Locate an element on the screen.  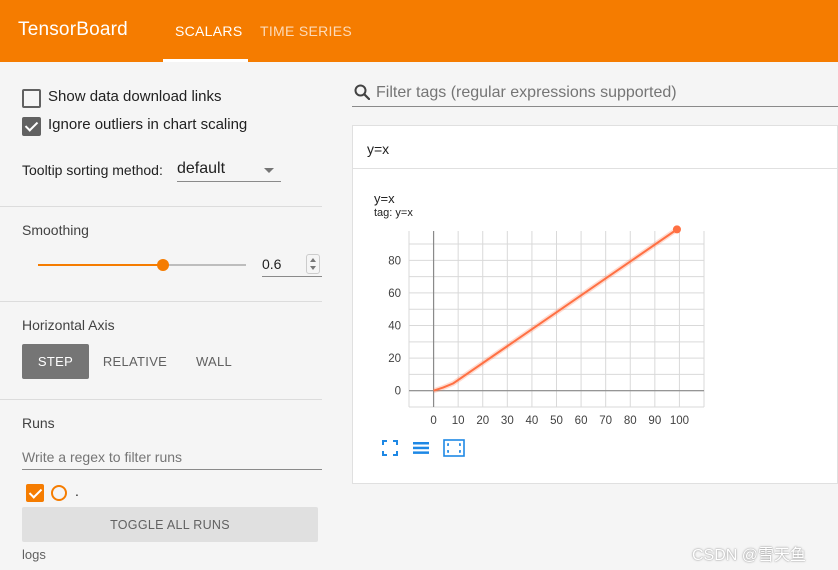
run-checkbox is located at coordinates (35, 493).